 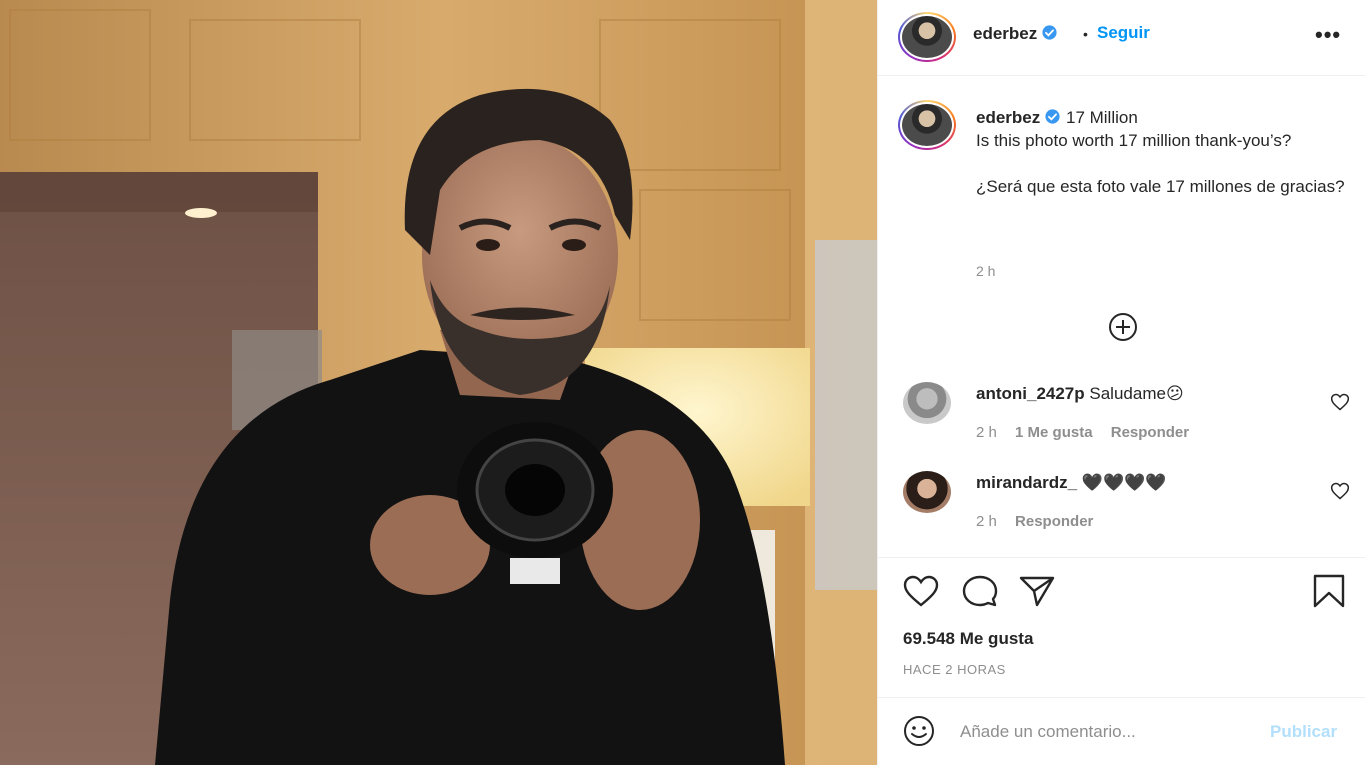 I want to click on follow-button: Seguir, so click(x=1123, y=33).